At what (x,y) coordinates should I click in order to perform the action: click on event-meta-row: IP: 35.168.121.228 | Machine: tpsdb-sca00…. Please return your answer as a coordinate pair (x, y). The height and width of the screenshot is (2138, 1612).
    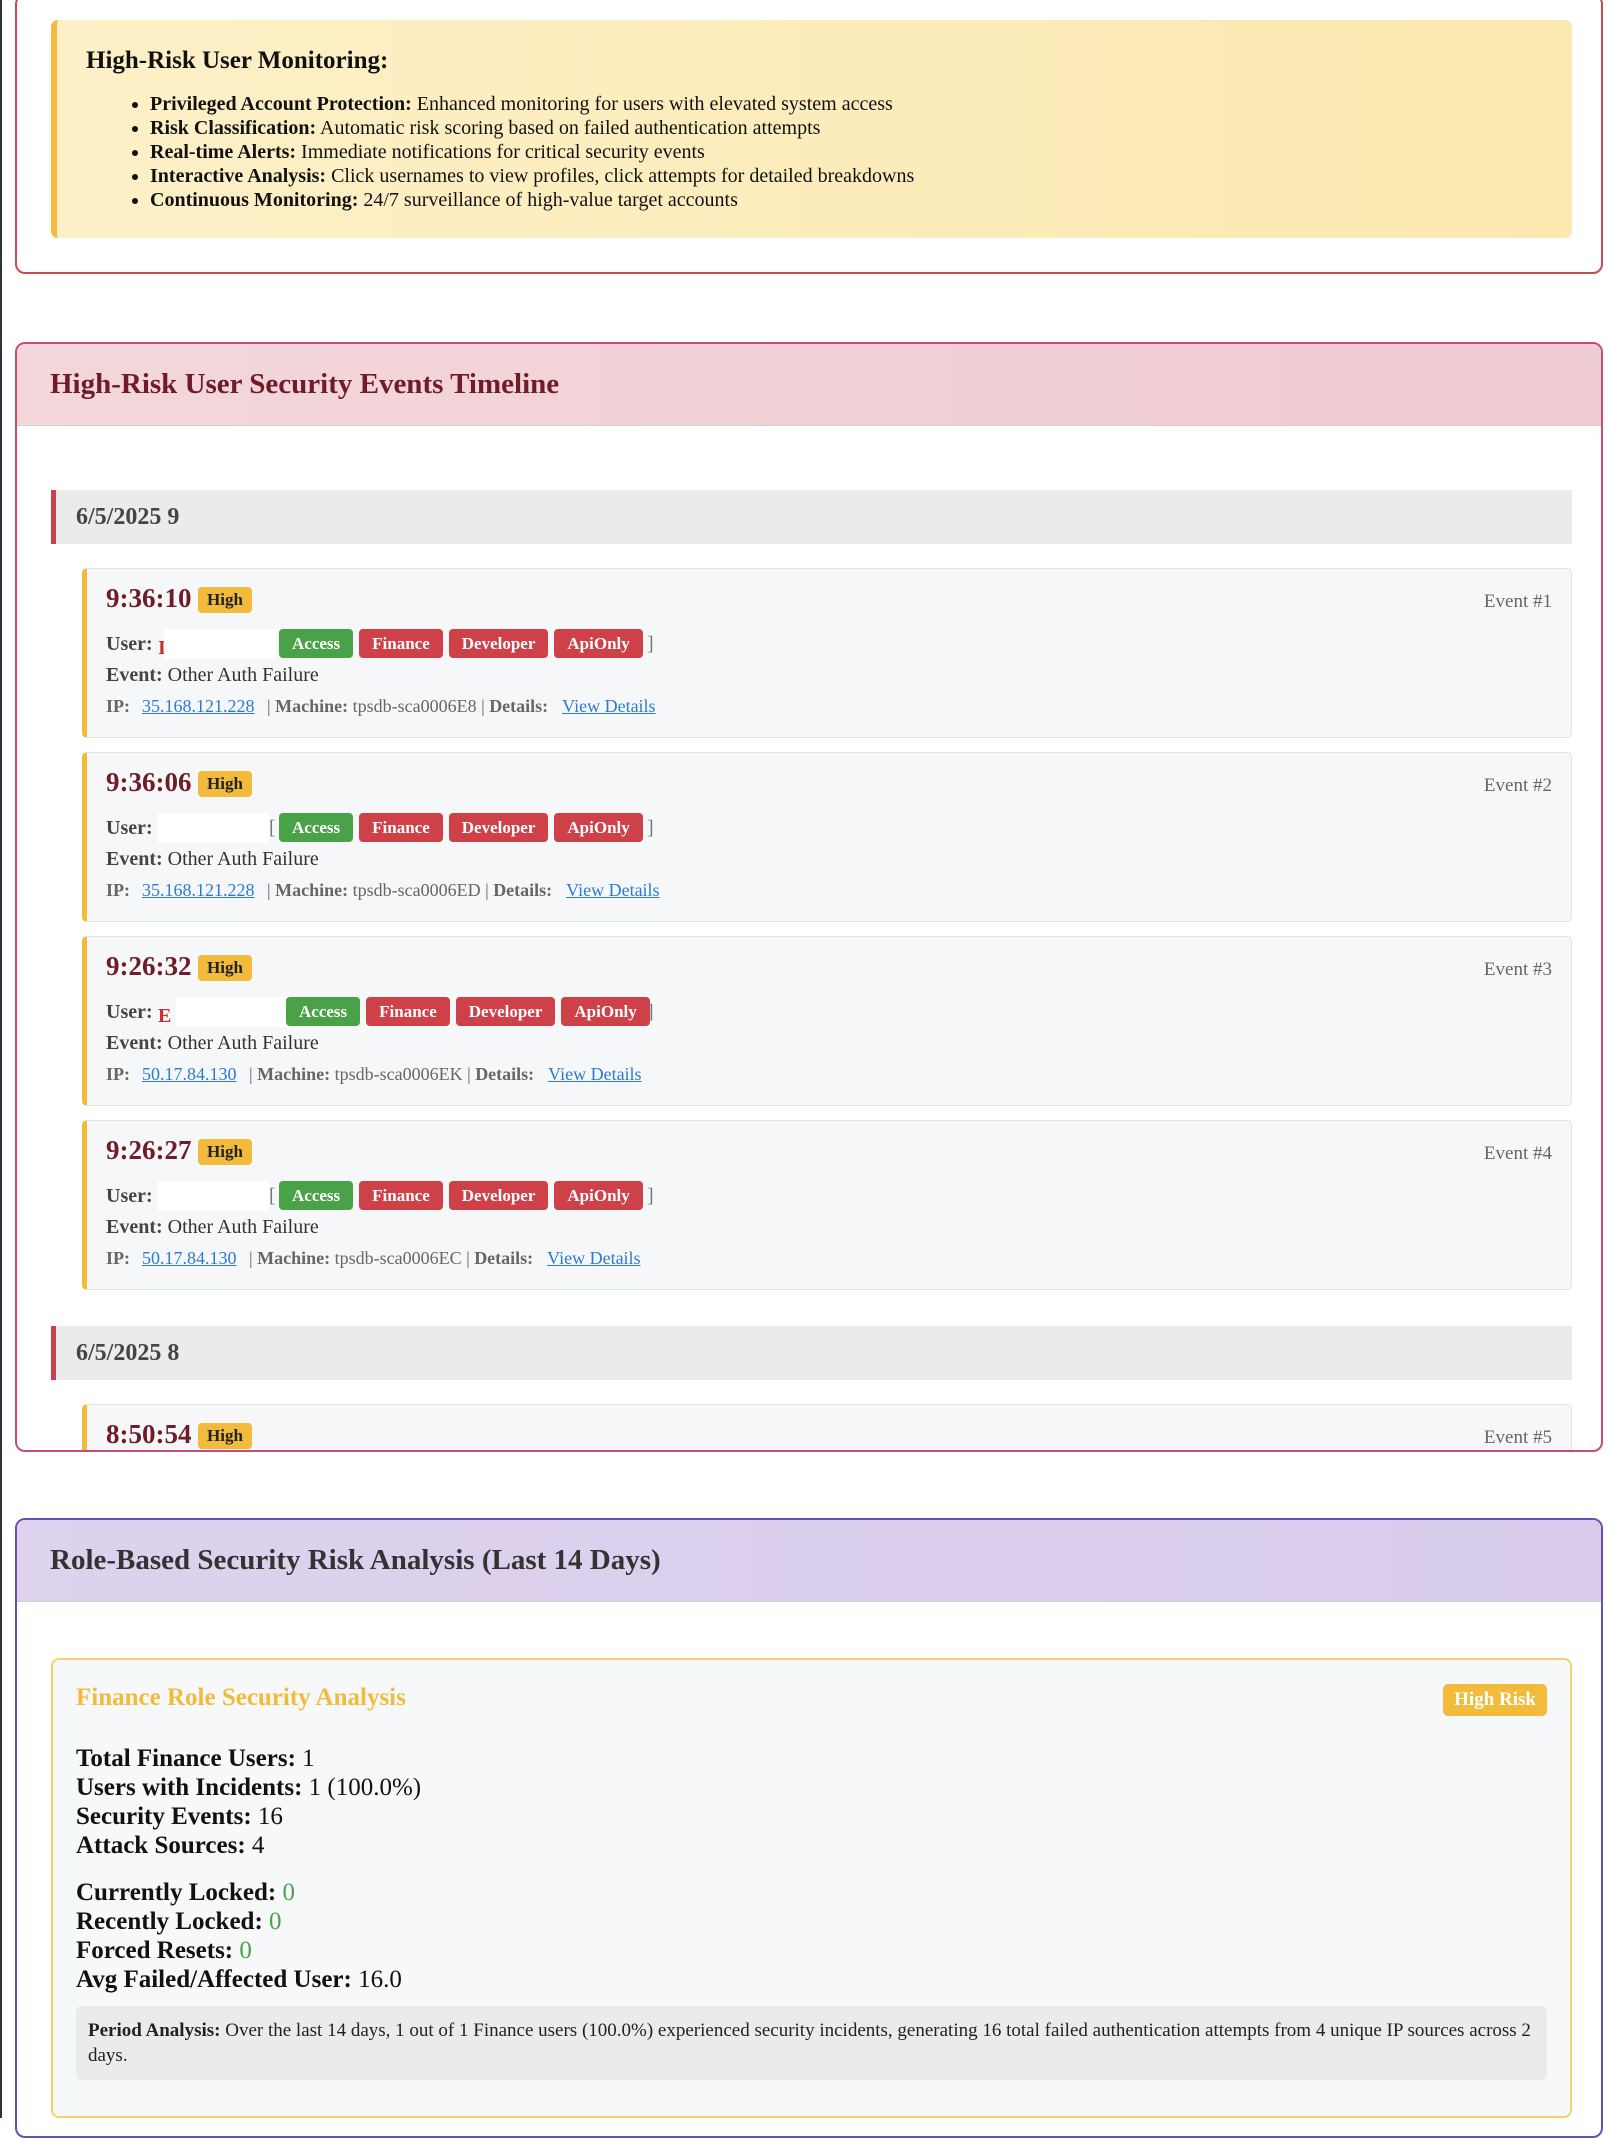
    Looking at the image, I should click on (381, 706).